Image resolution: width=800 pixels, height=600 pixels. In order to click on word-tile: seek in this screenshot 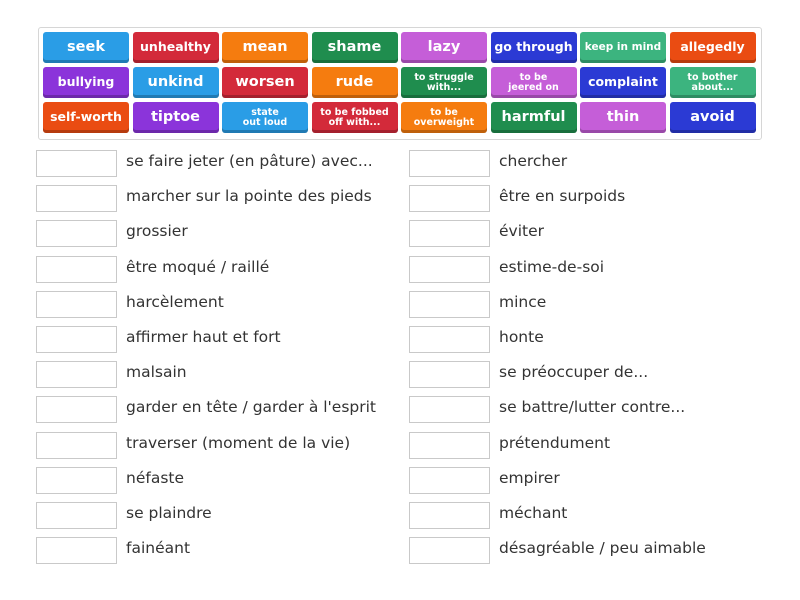, I will do `click(86, 47)`.